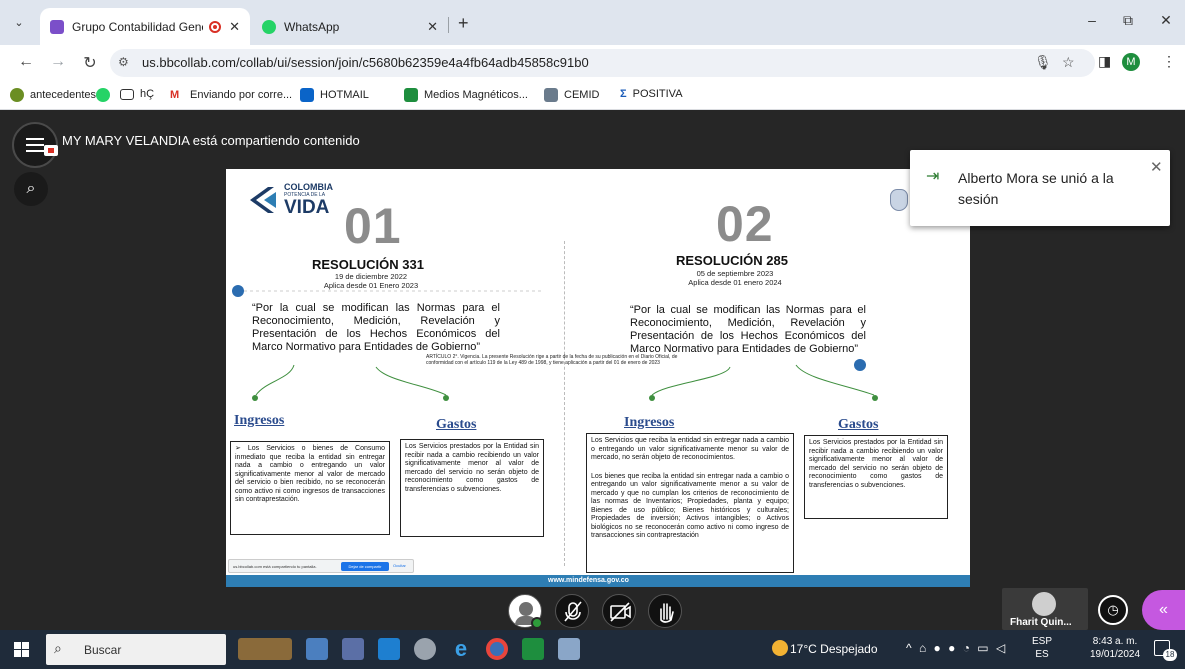 The width and height of the screenshot is (1185, 669). I want to click on my-status-button, so click(525, 611).